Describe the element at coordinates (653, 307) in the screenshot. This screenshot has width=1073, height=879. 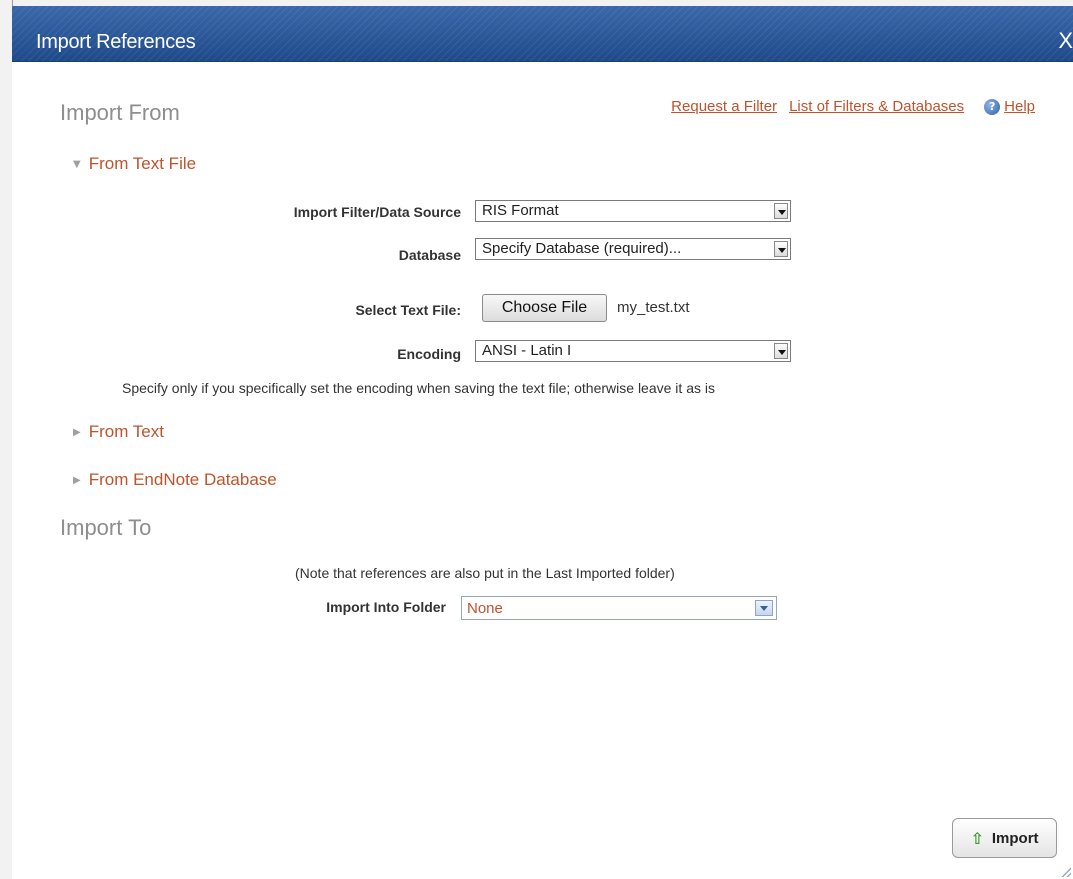
I see `selected-file-name: my_test.txt` at that location.